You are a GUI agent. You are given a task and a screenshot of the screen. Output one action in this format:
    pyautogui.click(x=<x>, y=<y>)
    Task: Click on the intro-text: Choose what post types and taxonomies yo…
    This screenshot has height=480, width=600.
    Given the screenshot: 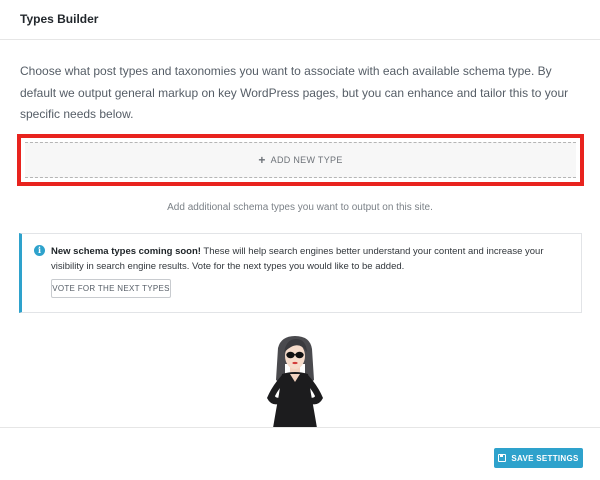 What is the action you would take?
    pyautogui.click(x=294, y=92)
    